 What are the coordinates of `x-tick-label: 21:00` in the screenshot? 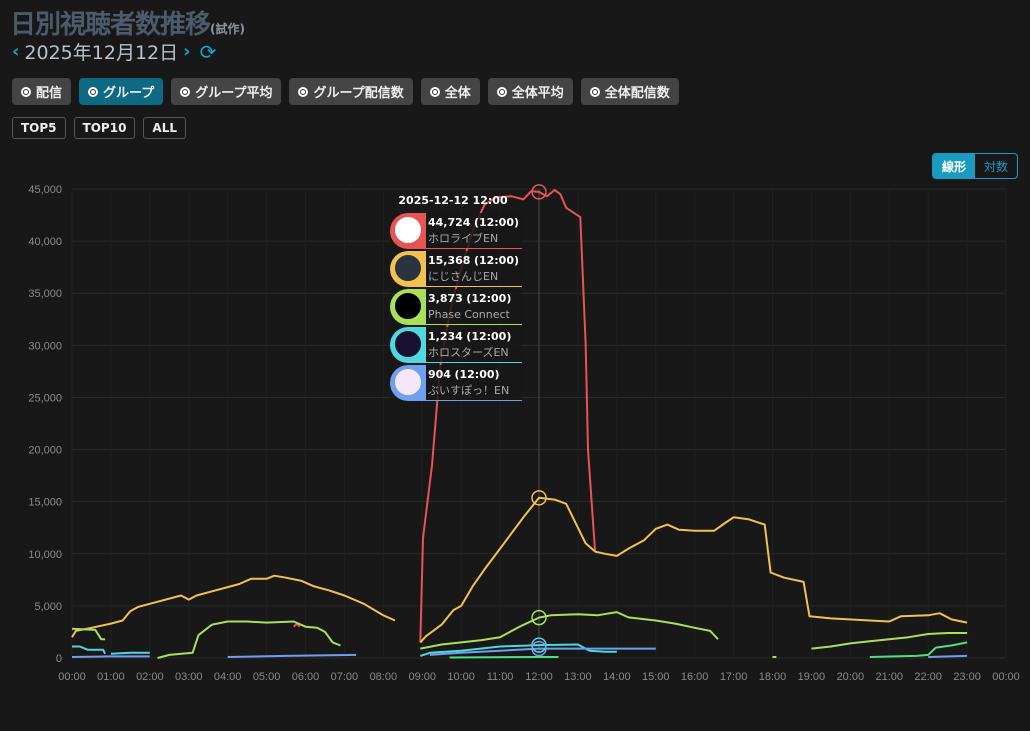 It's located at (889, 677).